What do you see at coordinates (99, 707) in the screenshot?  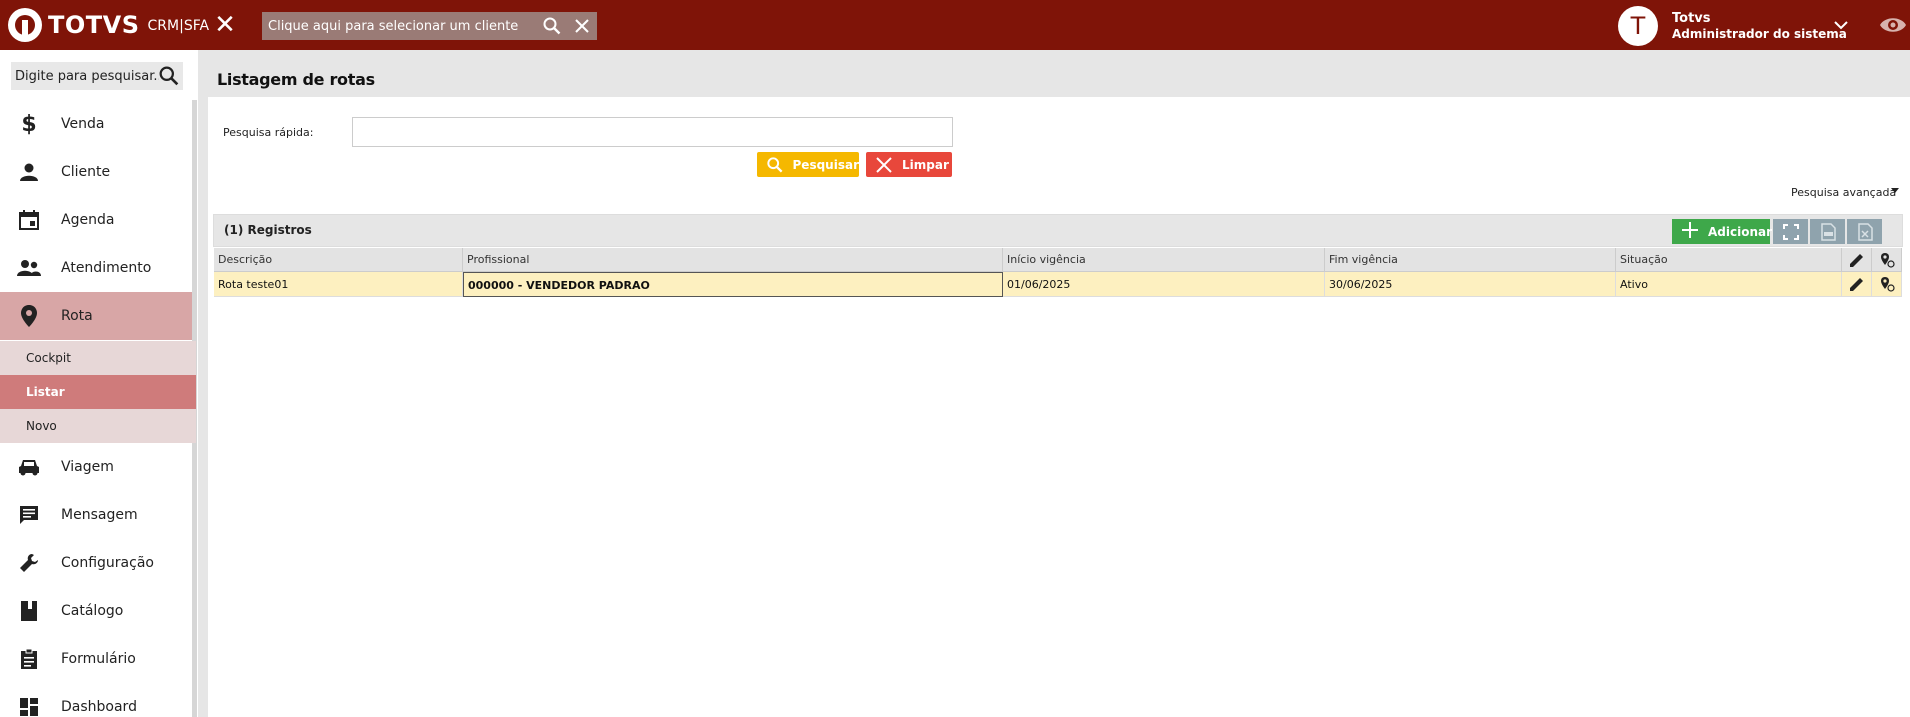 I see `sidebar-item-label: Dashboard` at bounding box center [99, 707].